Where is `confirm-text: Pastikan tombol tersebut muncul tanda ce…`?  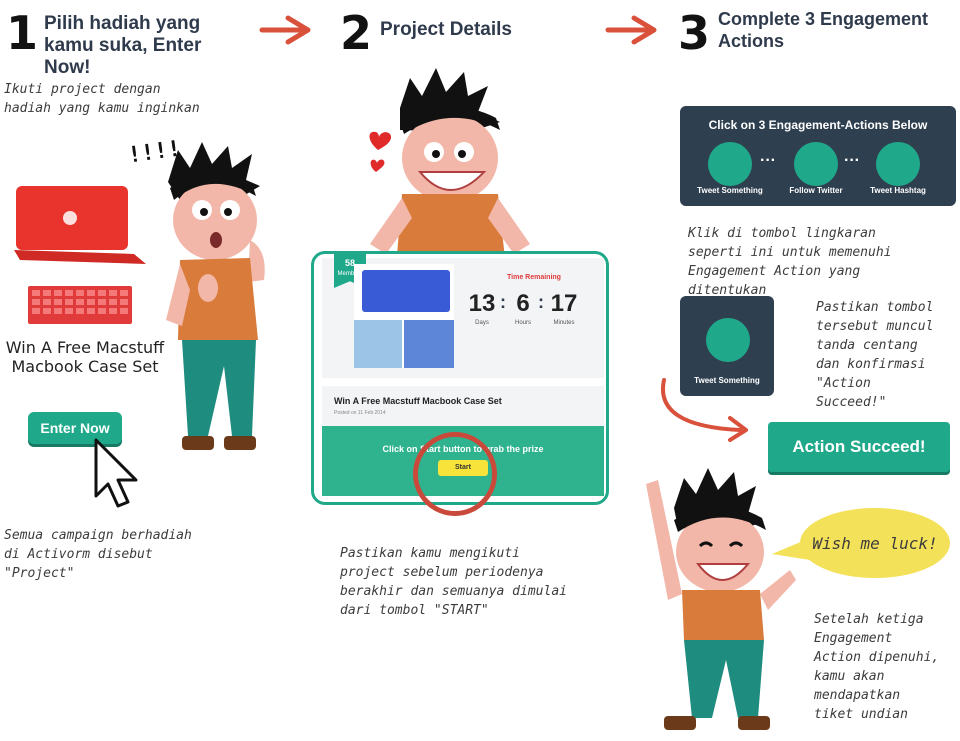
confirm-text: Pastikan tombol tersebut muncul tanda ce… is located at coordinates (875, 355).